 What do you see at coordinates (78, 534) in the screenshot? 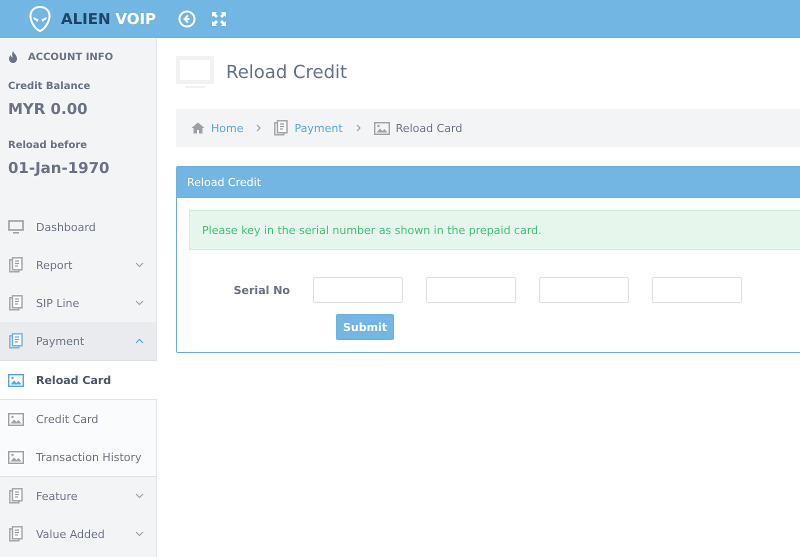
I see `nav-item: Value Added` at bounding box center [78, 534].